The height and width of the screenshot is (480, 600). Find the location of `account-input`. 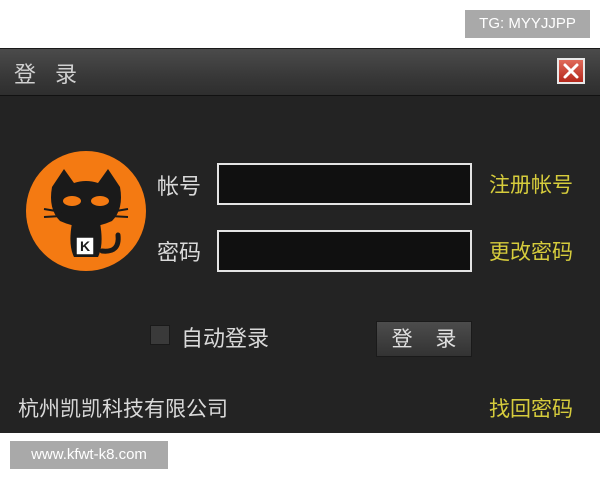

account-input is located at coordinates (344, 184).